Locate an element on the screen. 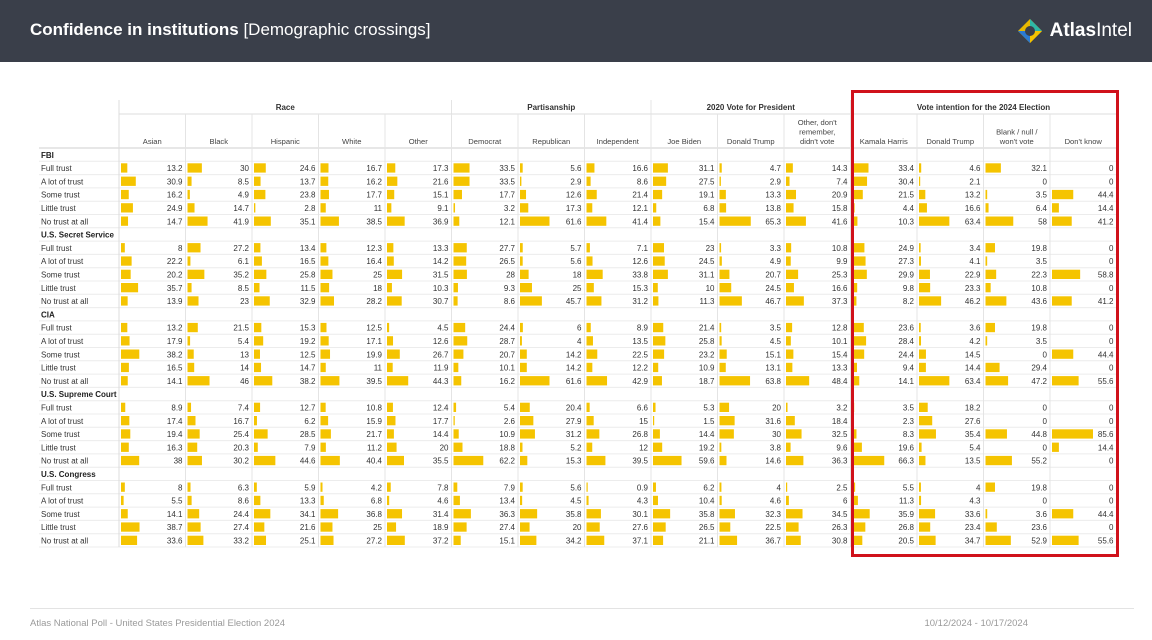  data-value: 48.4 is located at coordinates (840, 381).